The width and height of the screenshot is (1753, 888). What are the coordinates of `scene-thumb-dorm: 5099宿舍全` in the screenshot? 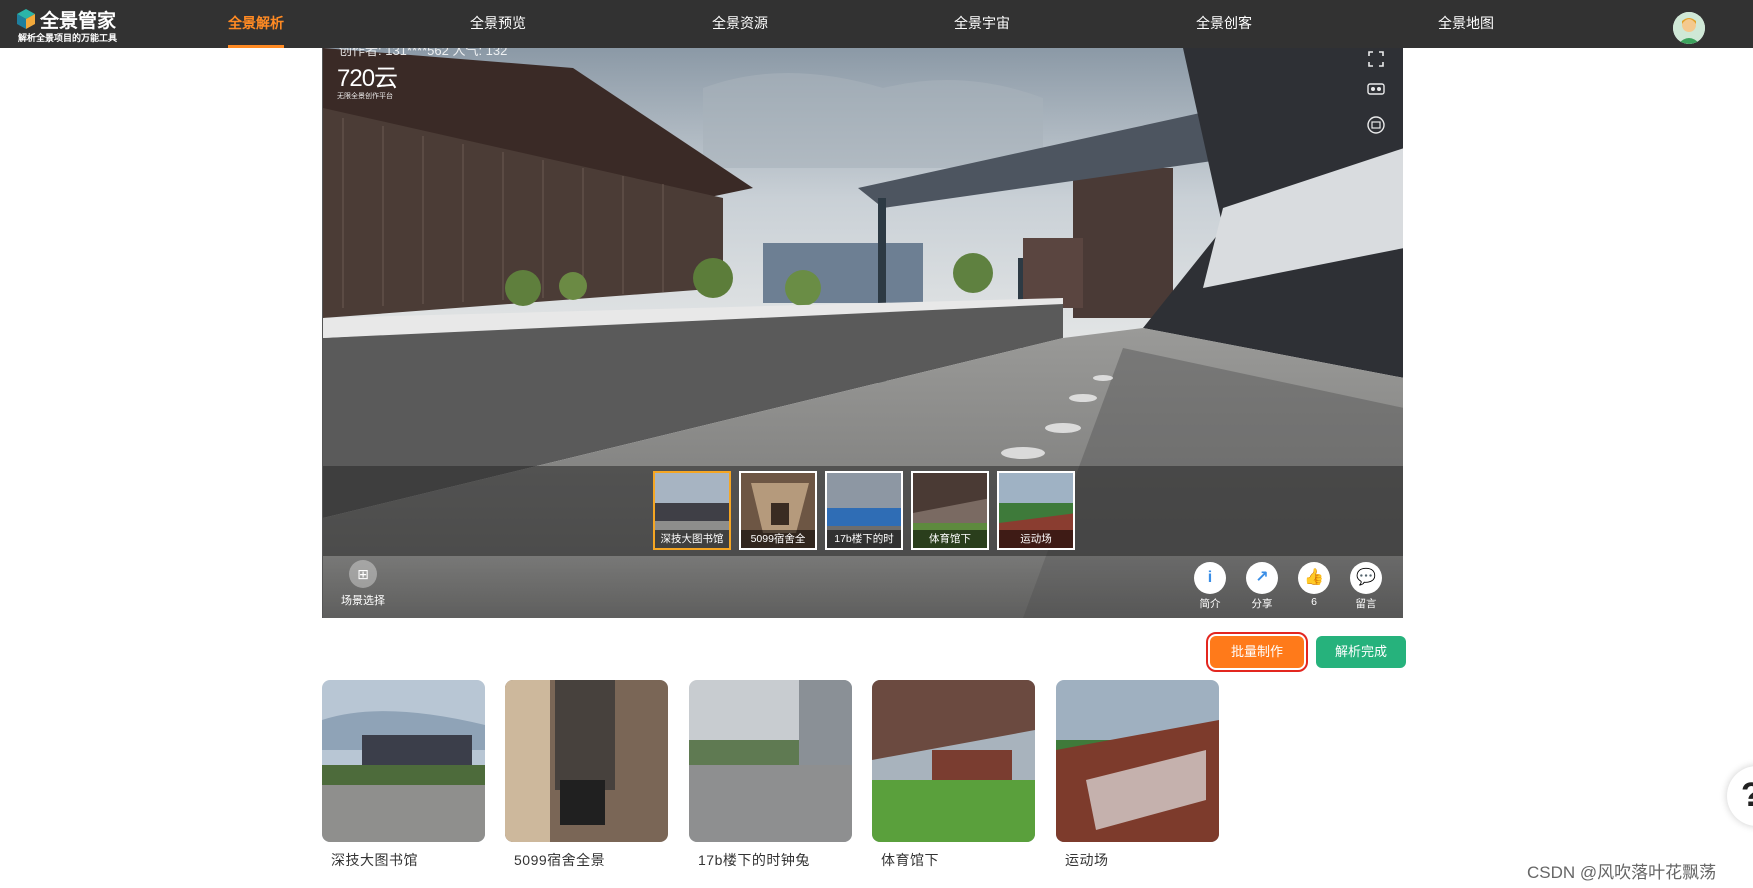 It's located at (778, 510).